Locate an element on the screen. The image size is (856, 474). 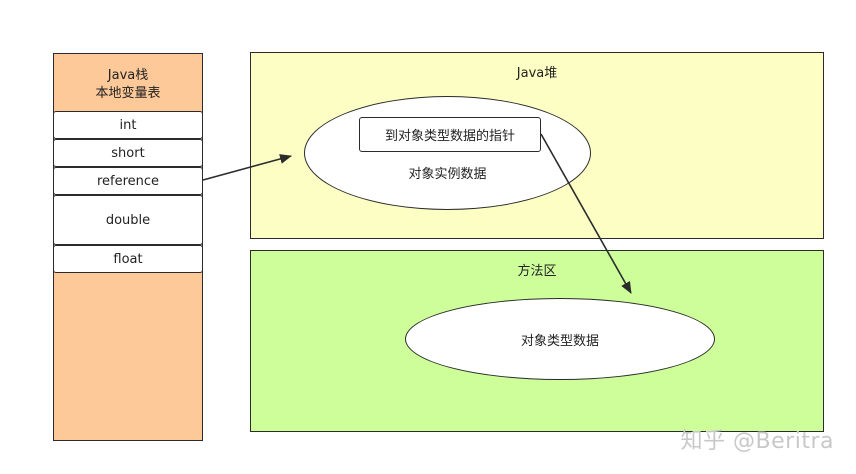
watermark-text: 知乎 @Beritra is located at coordinates (757, 441).